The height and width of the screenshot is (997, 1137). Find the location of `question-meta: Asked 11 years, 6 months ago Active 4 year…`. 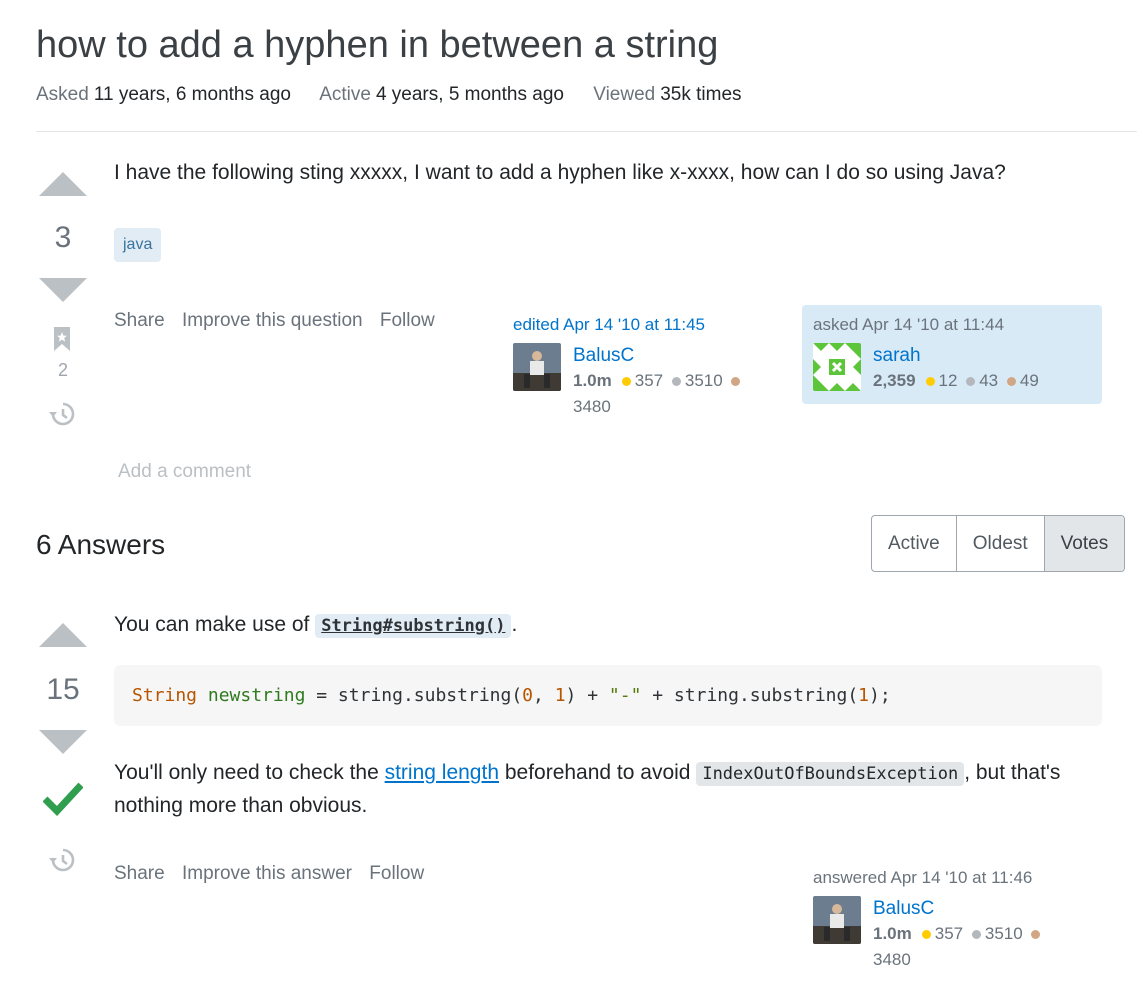

question-meta: Asked 11 years, 6 months ago Active 4 year… is located at coordinates (401, 95).